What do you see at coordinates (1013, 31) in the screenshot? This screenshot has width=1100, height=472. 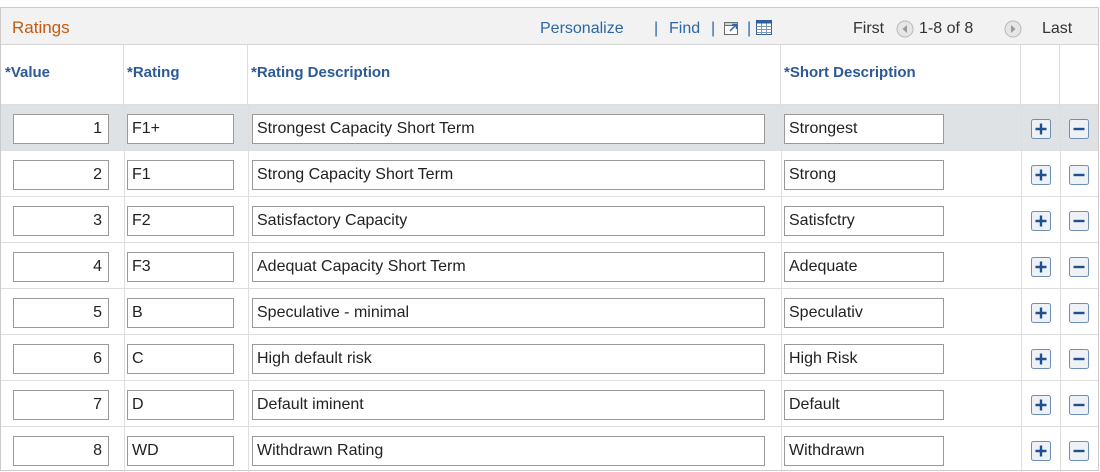 I see `arrow-right-icon` at bounding box center [1013, 31].